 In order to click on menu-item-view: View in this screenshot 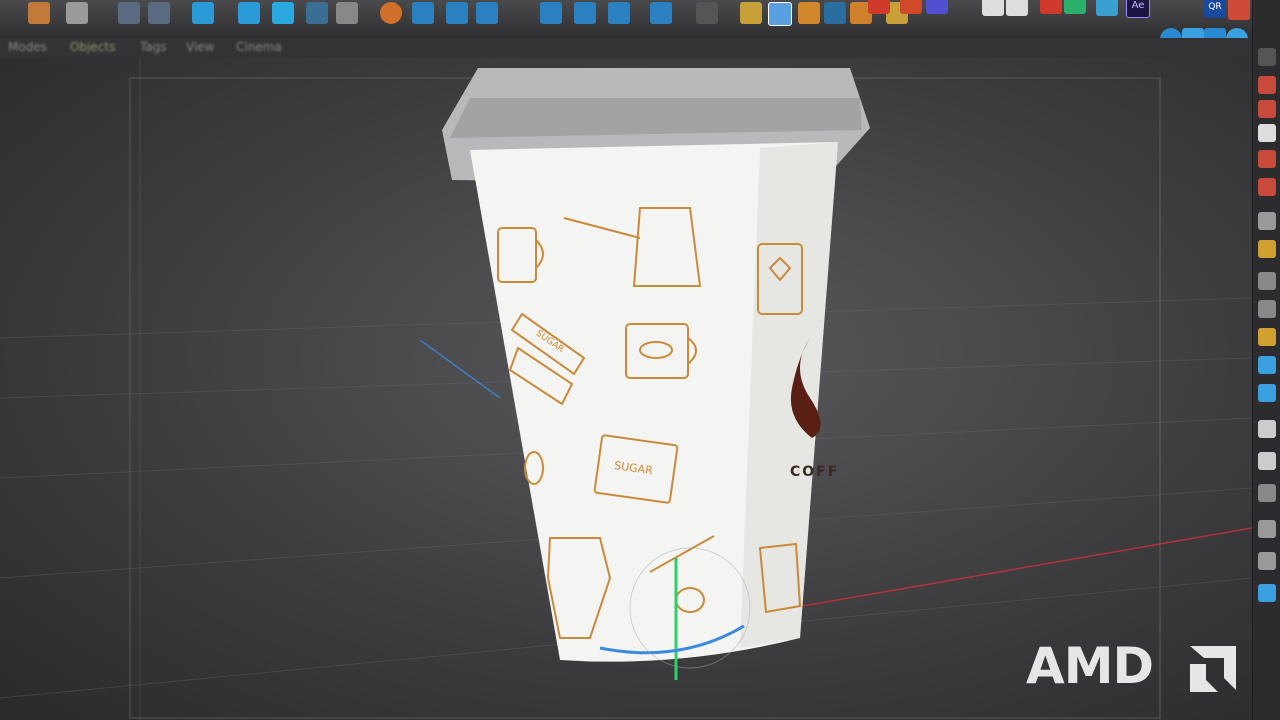, I will do `click(200, 47)`.